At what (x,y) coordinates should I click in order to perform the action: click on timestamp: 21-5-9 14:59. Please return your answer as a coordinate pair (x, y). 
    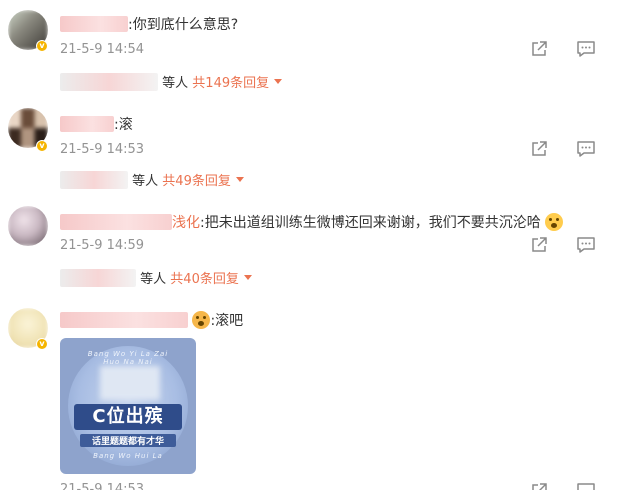
    Looking at the image, I should click on (102, 245).